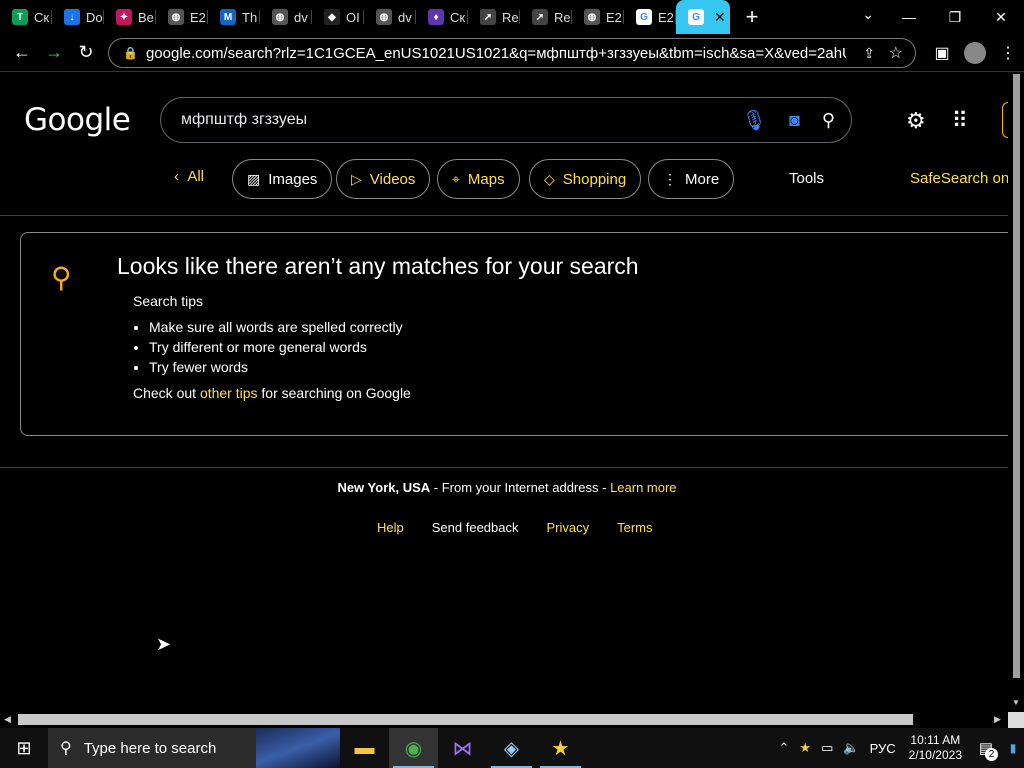 The image size is (1024, 768). Describe the element at coordinates (254, 178) in the screenshot. I see `image-icon: ▨` at that location.